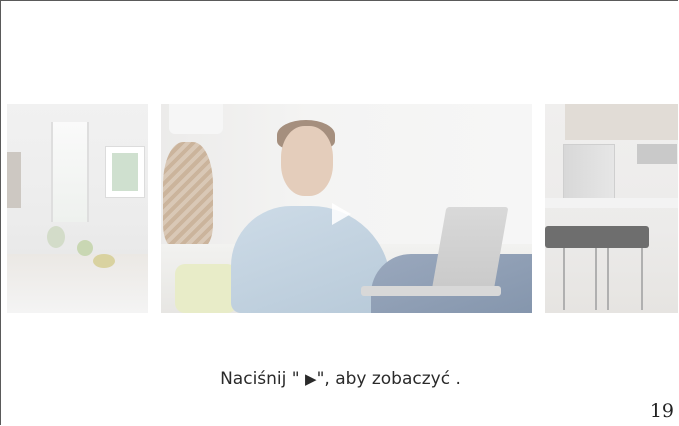 This screenshot has width=679, height=426. What do you see at coordinates (307, 161) in the screenshot?
I see `man-face` at bounding box center [307, 161].